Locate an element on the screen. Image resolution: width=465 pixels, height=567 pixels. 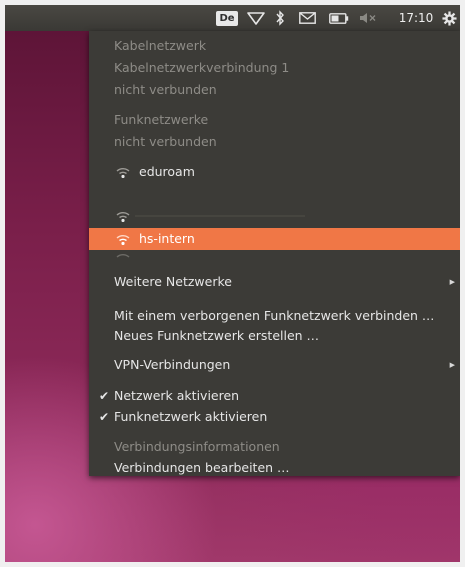
network-item-eduroam: eduroam is located at coordinates (274, 172).